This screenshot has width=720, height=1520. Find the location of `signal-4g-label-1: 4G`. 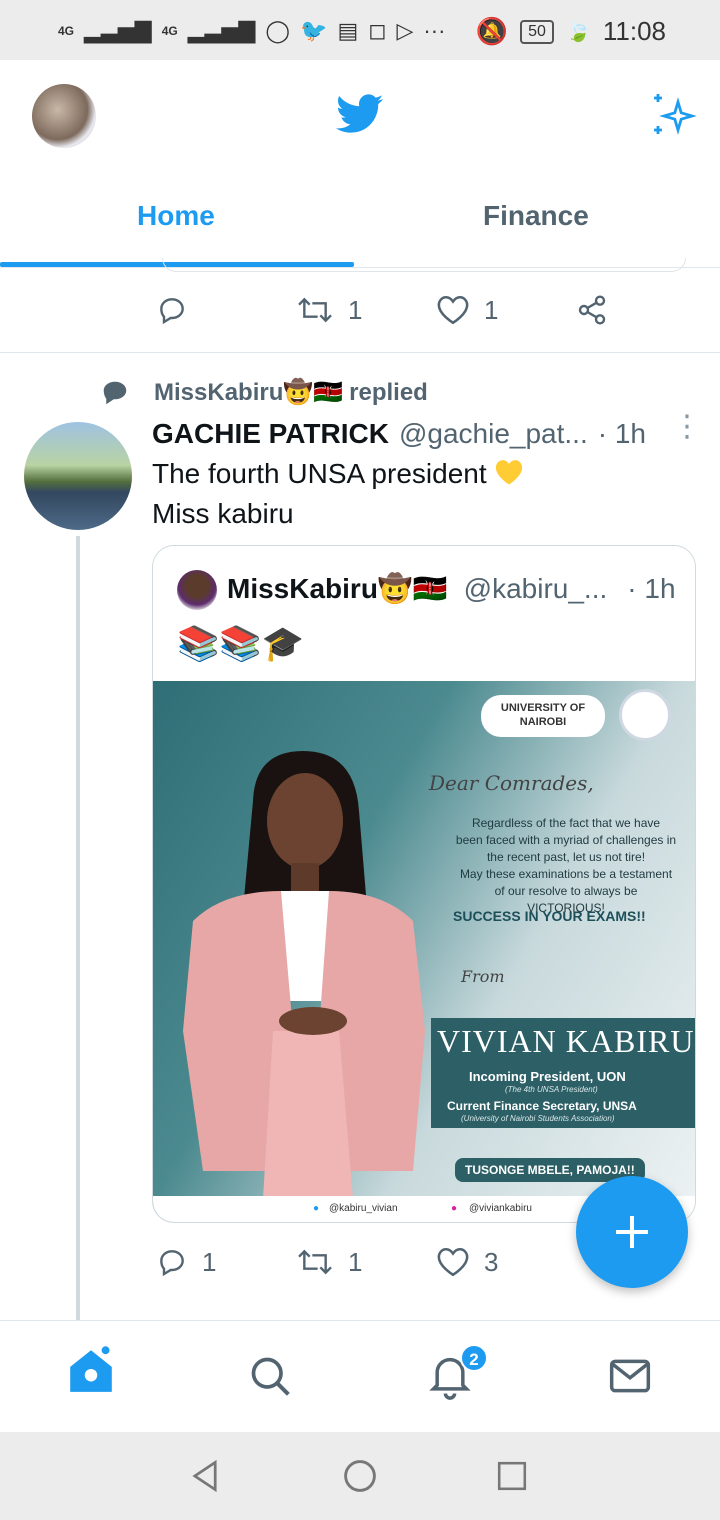

signal-4g-label-1: 4G is located at coordinates (66, 31).